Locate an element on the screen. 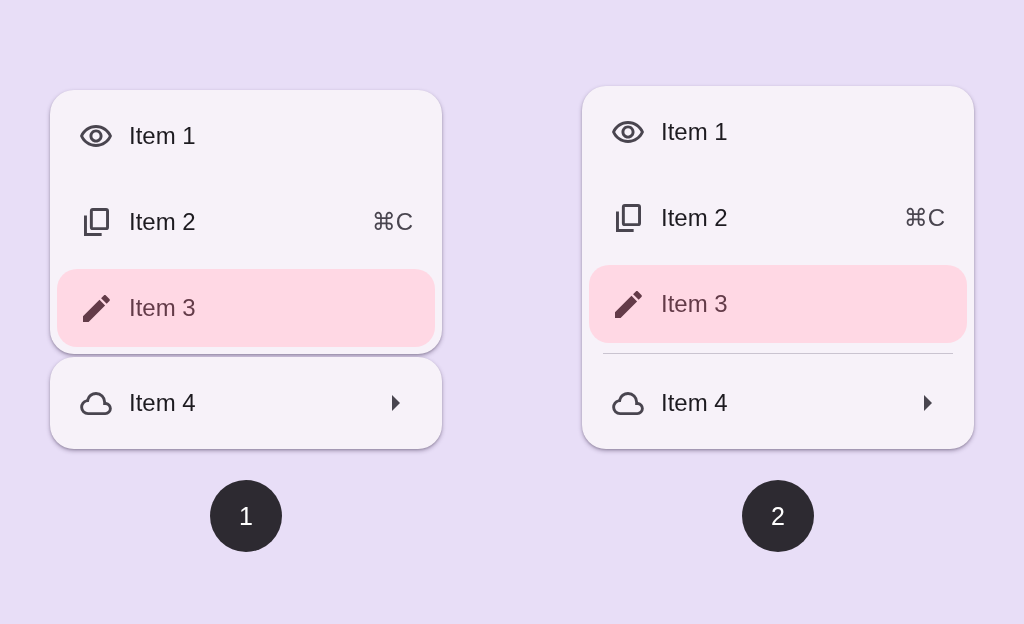 Image resolution: width=1024 pixels, height=624 pixels. number-marker: 1 is located at coordinates (246, 516).